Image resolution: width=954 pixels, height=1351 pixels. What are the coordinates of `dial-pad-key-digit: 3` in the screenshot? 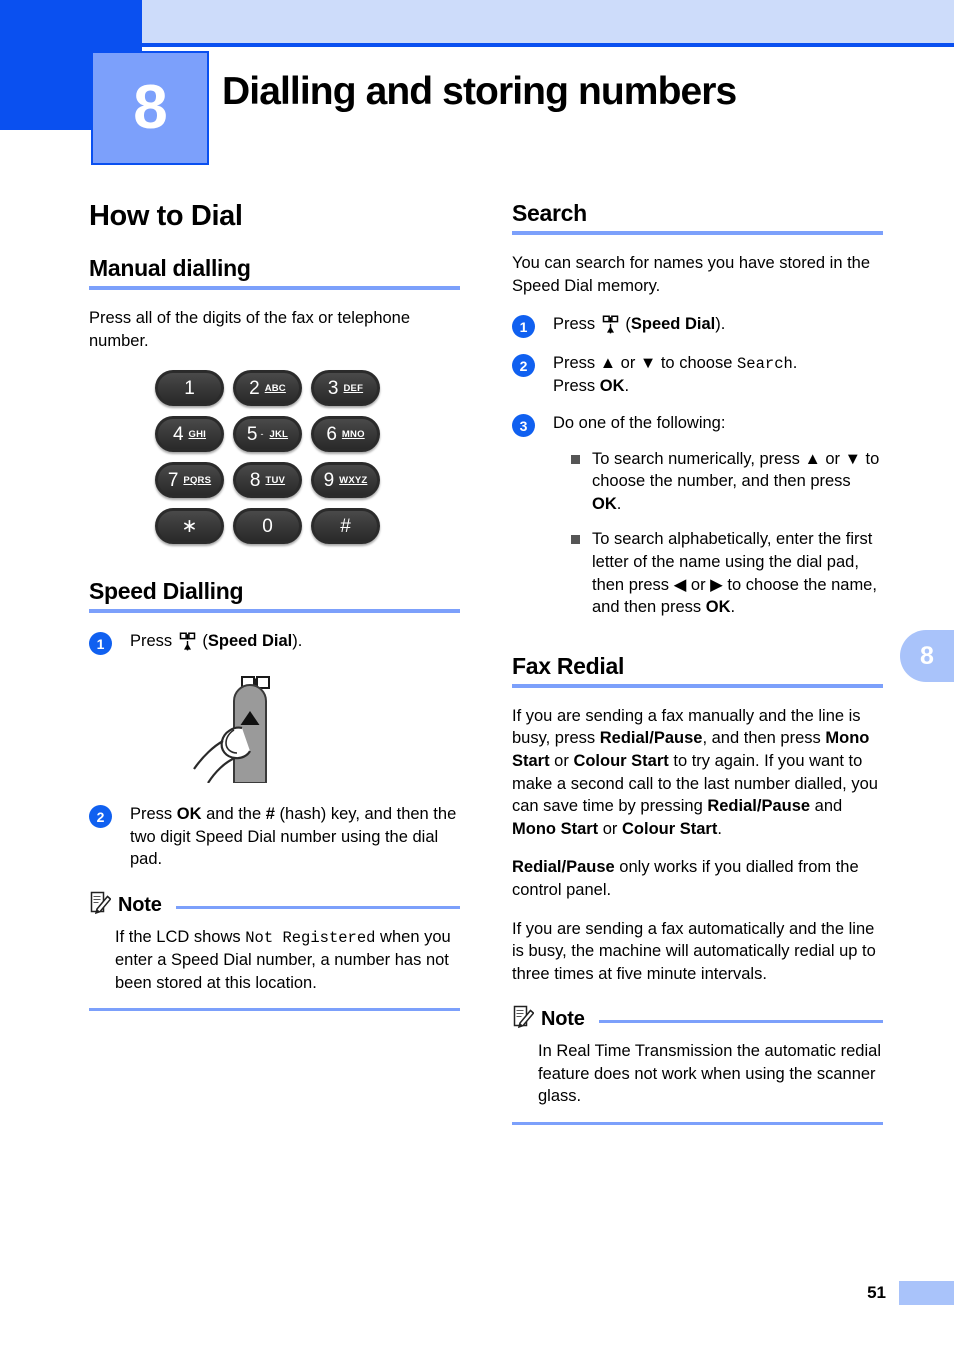 It's located at (333, 388).